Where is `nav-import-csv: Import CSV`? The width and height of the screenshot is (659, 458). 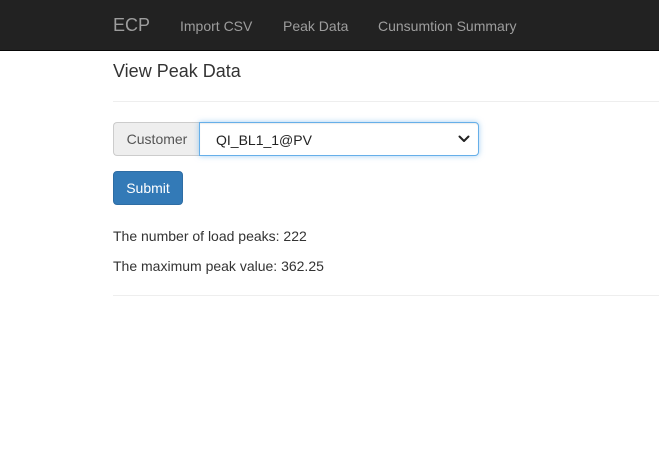 nav-import-csv: Import CSV is located at coordinates (216, 26).